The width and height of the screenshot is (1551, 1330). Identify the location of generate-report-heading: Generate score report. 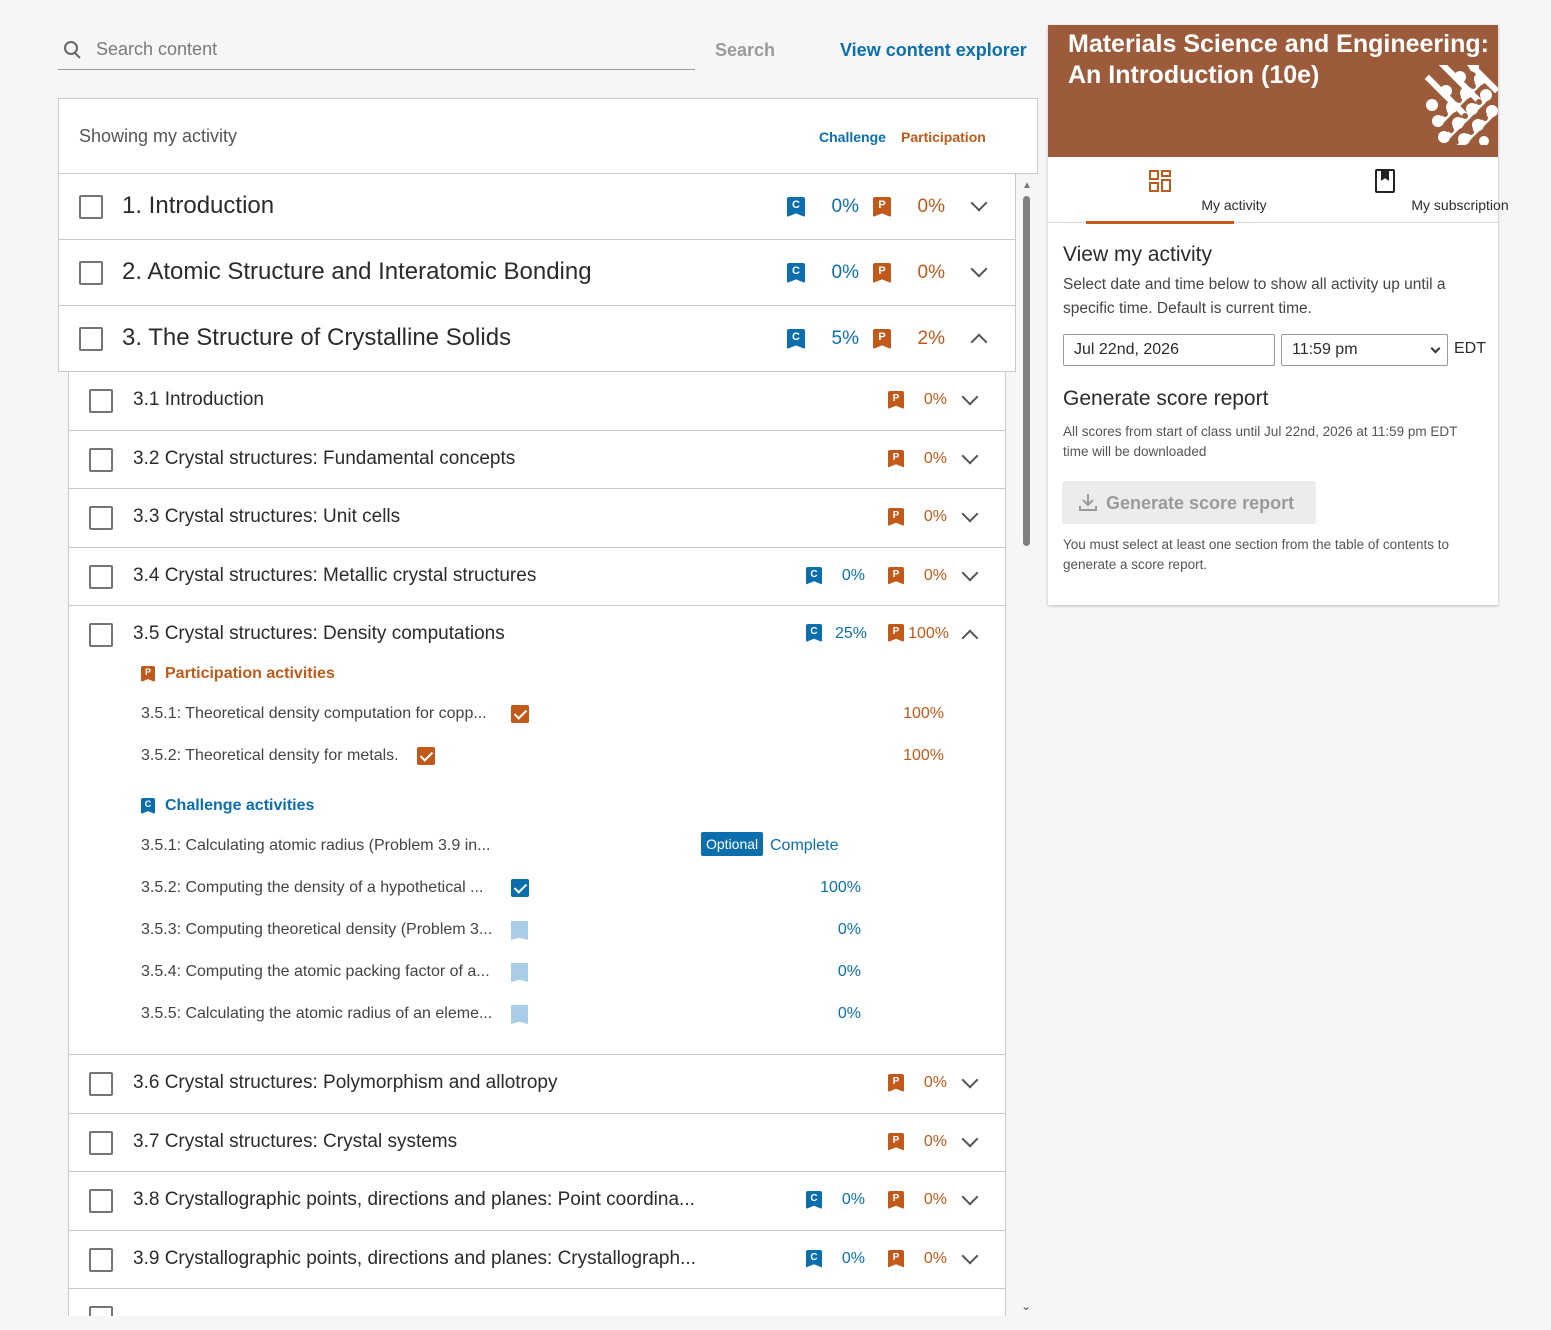
(1166, 398).